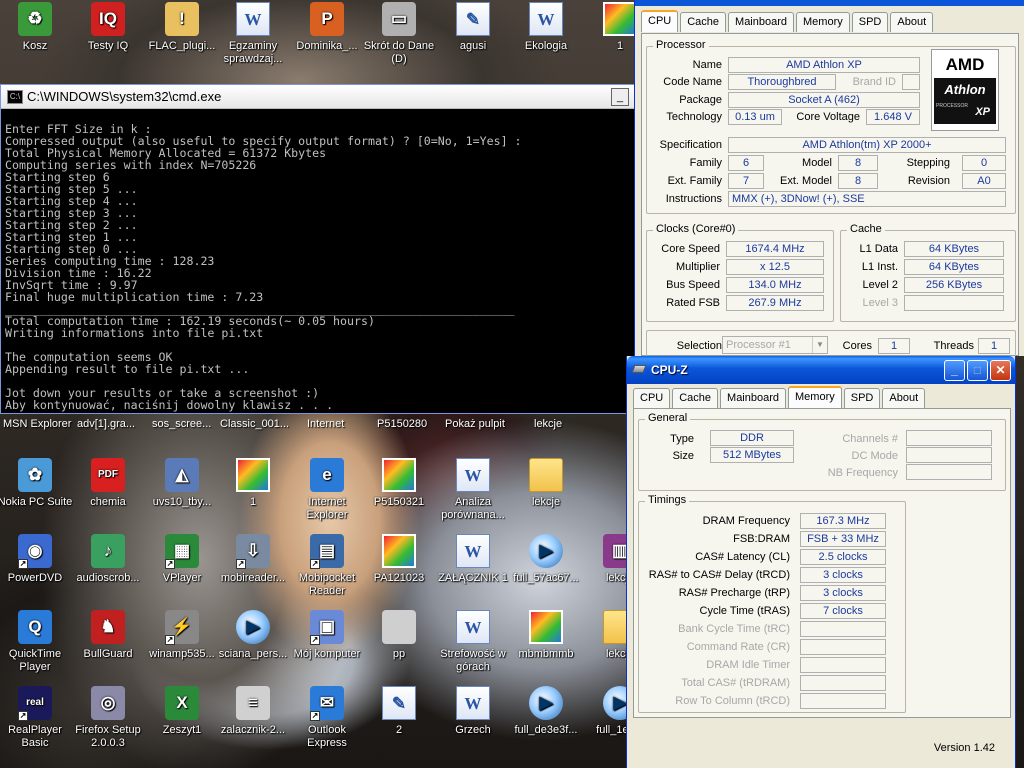 This screenshot has height=768, width=1024. Describe the element at coordinates (325, 424) in the screenshot. I see `desktop-icon-label: Internet` at that location.